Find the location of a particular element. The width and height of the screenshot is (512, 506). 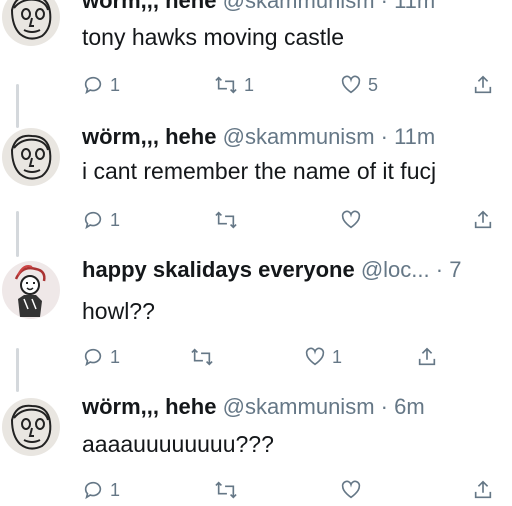

timestamp: · 7 is located at coordinates (449, 269).